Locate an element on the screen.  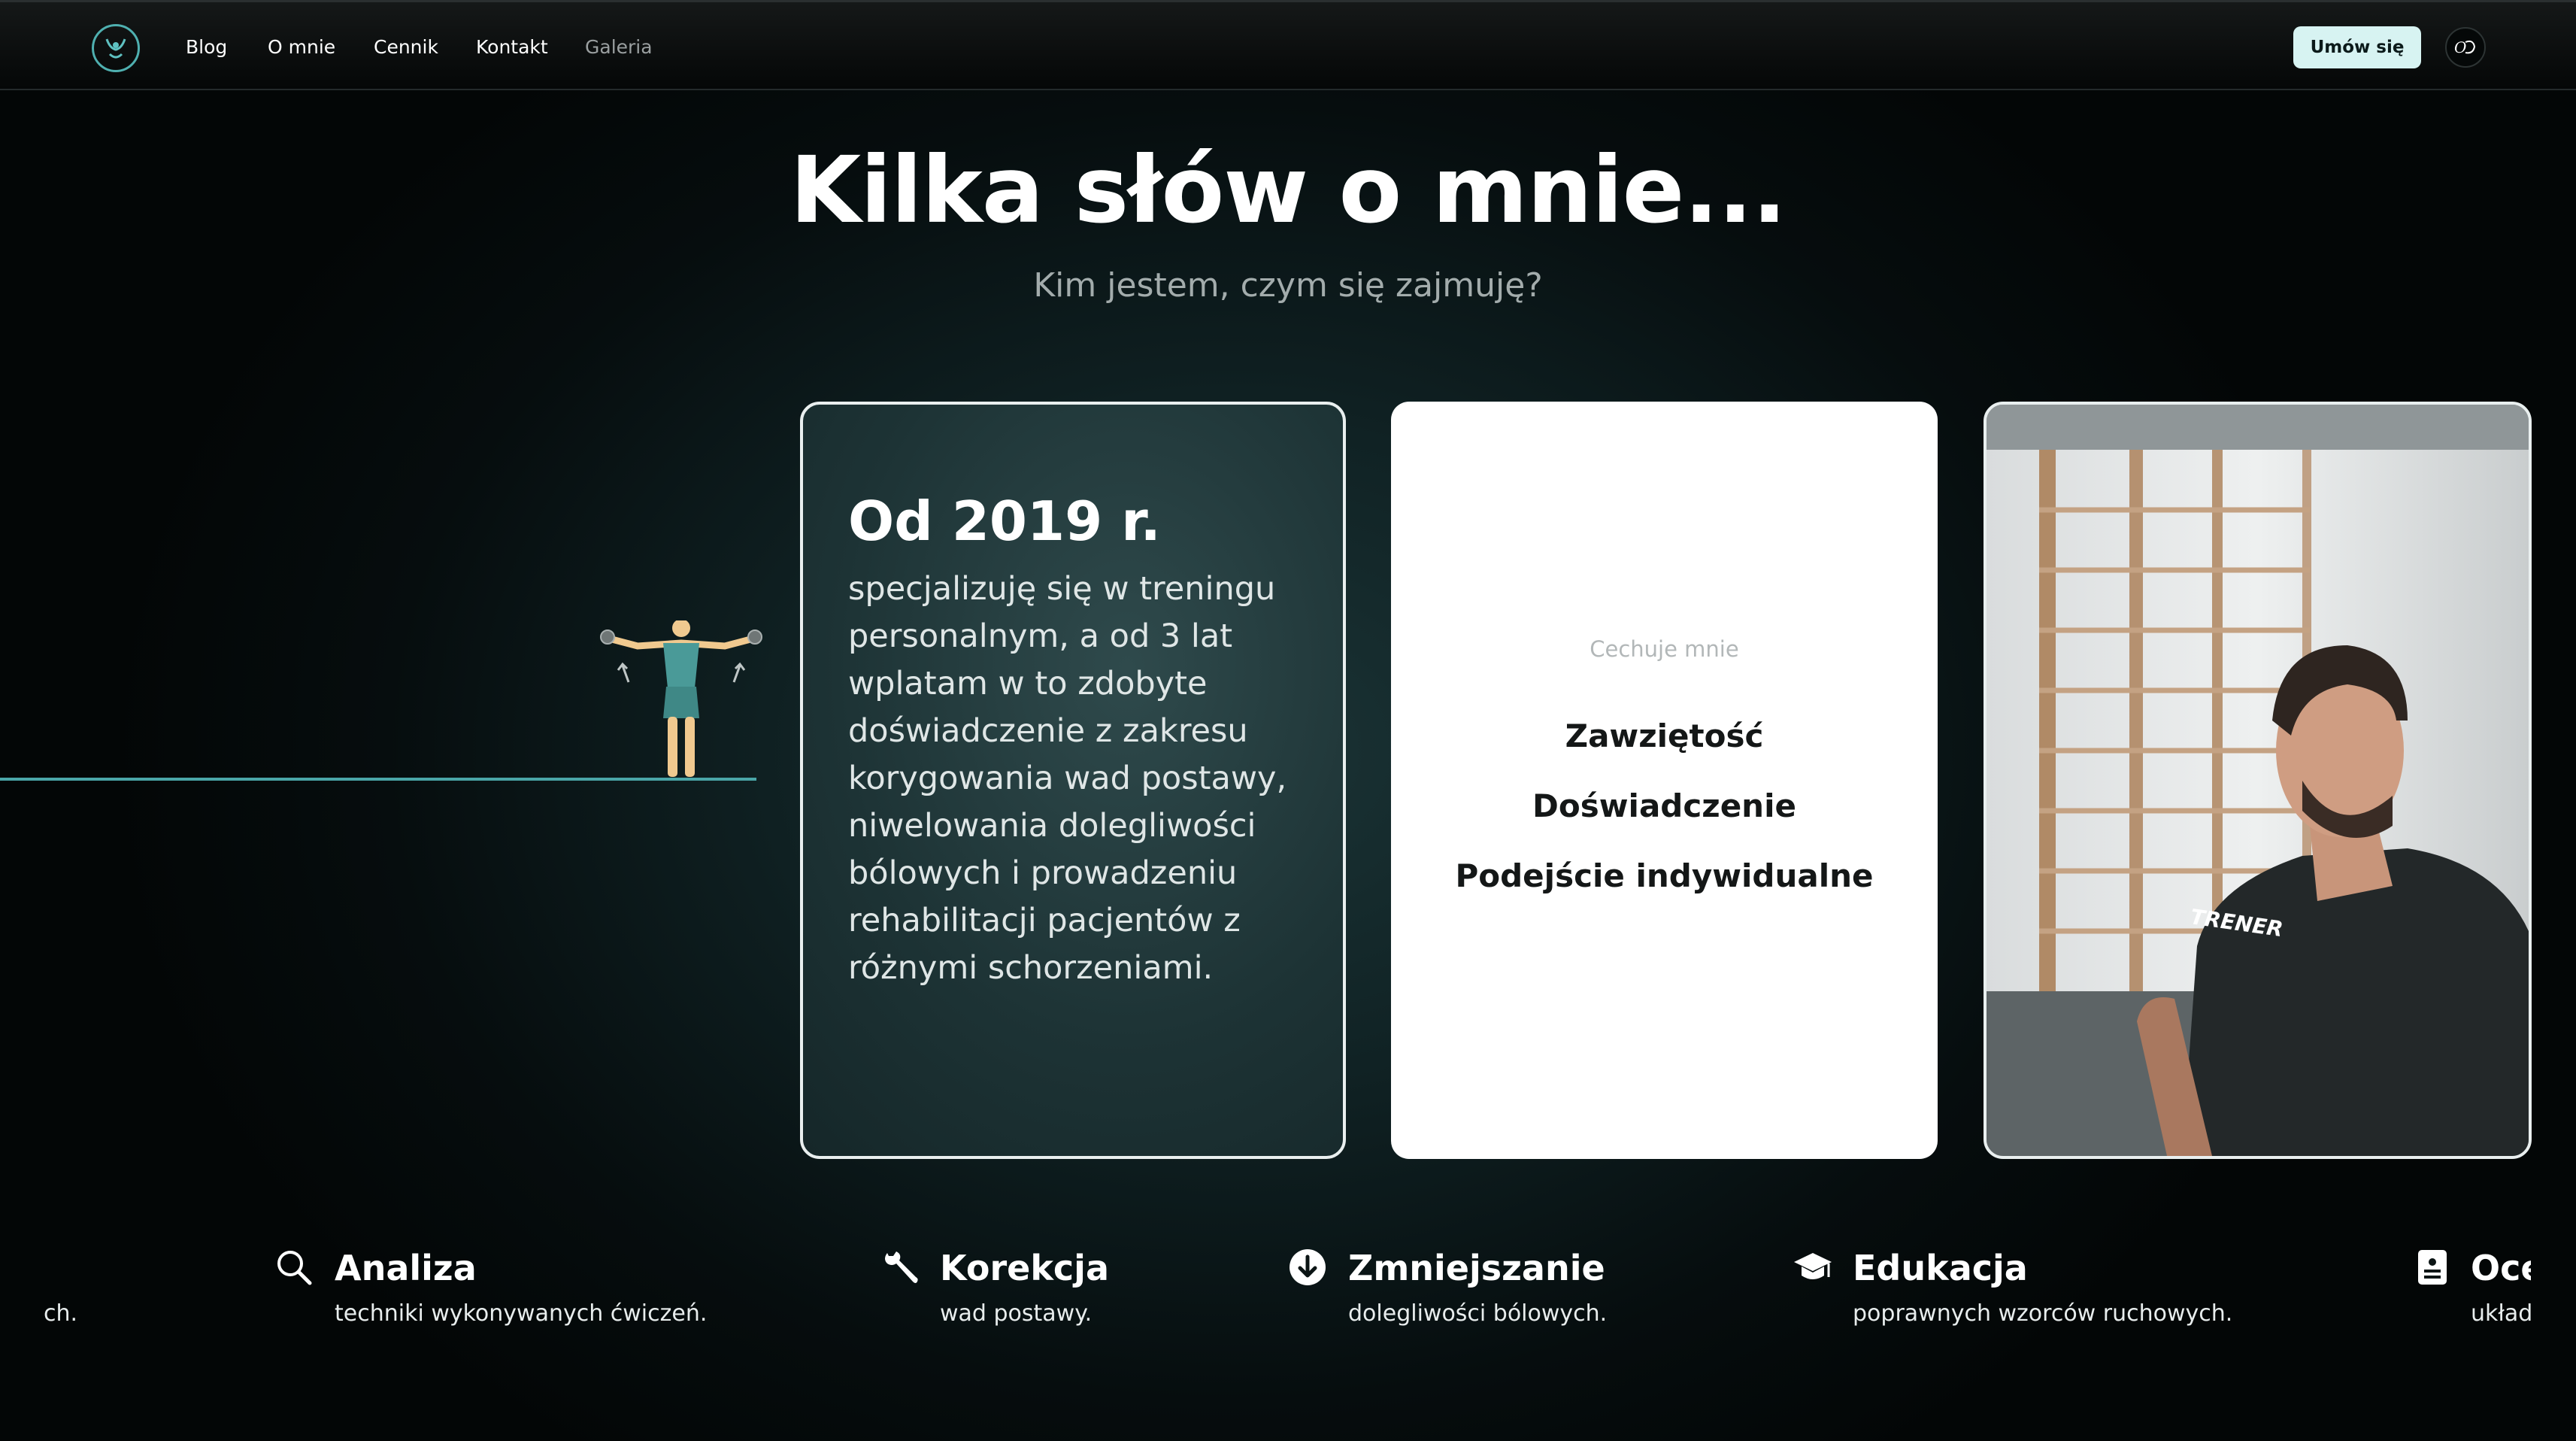
feature-fragment-right: Oce układ is located at coordinates (2501, 1286).